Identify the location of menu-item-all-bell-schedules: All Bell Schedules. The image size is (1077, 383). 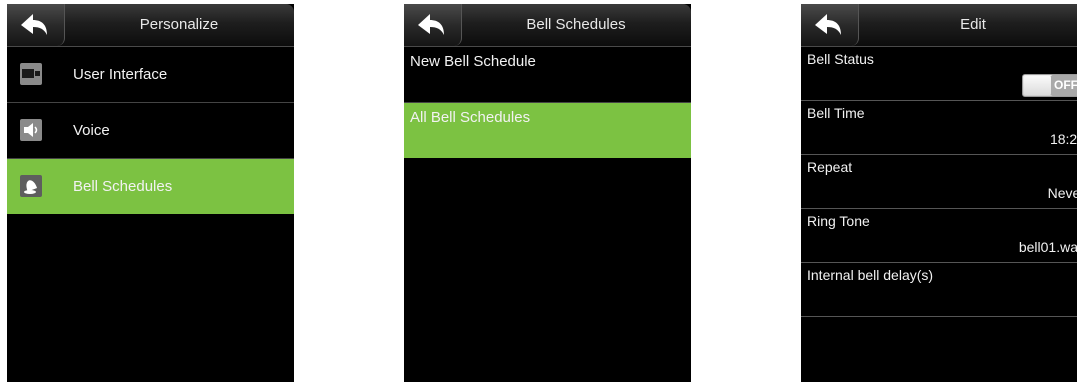
(547, 130).